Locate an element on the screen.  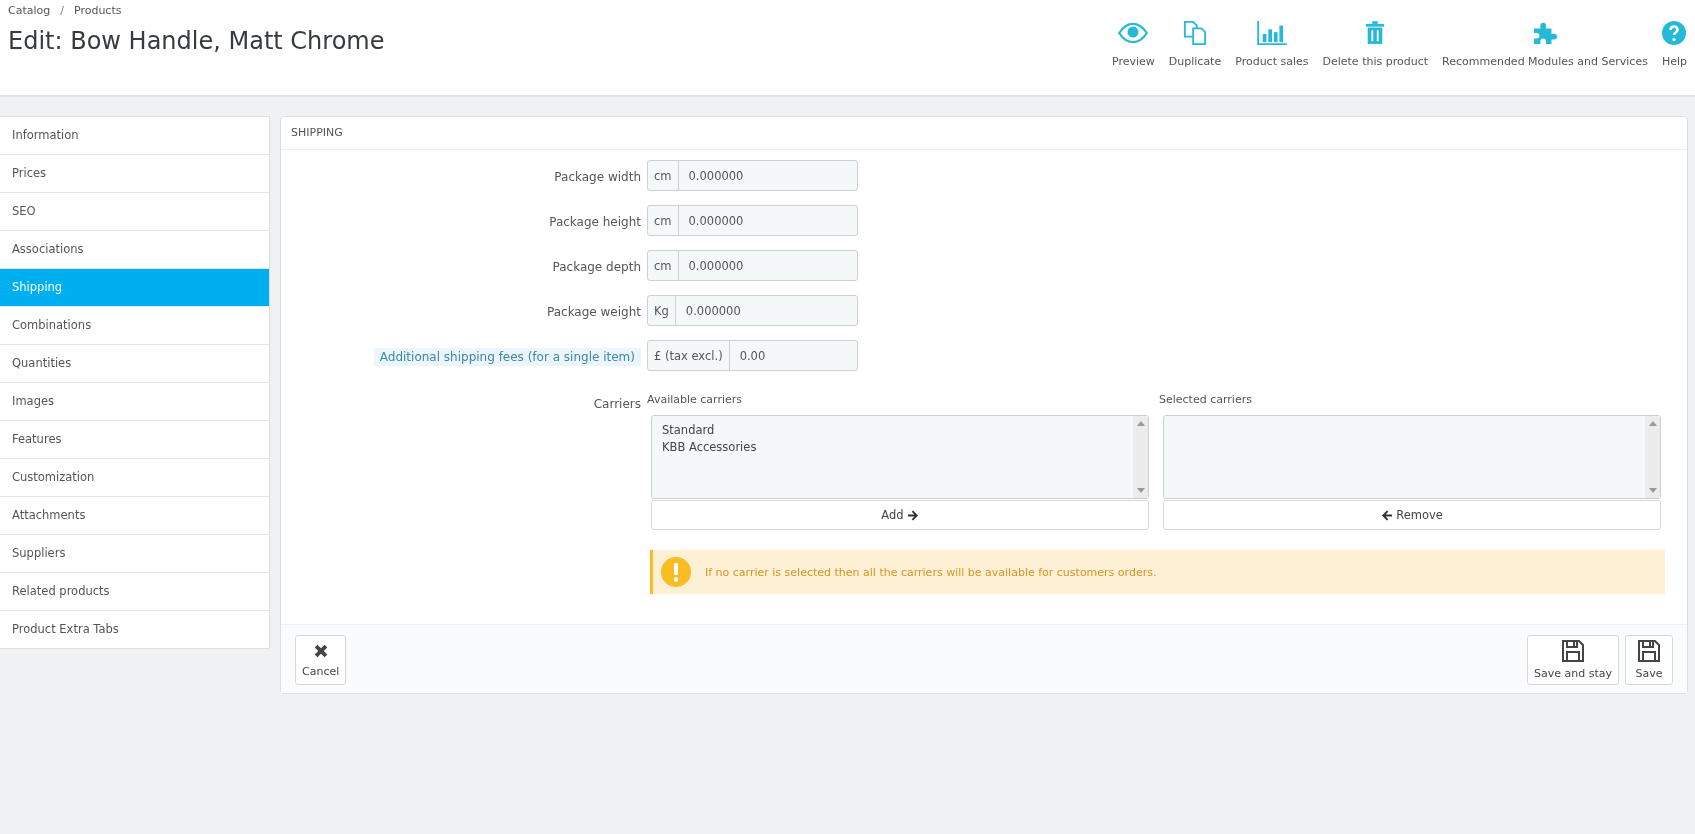
remove-button: Remove is located at coordinates (1412, 515).